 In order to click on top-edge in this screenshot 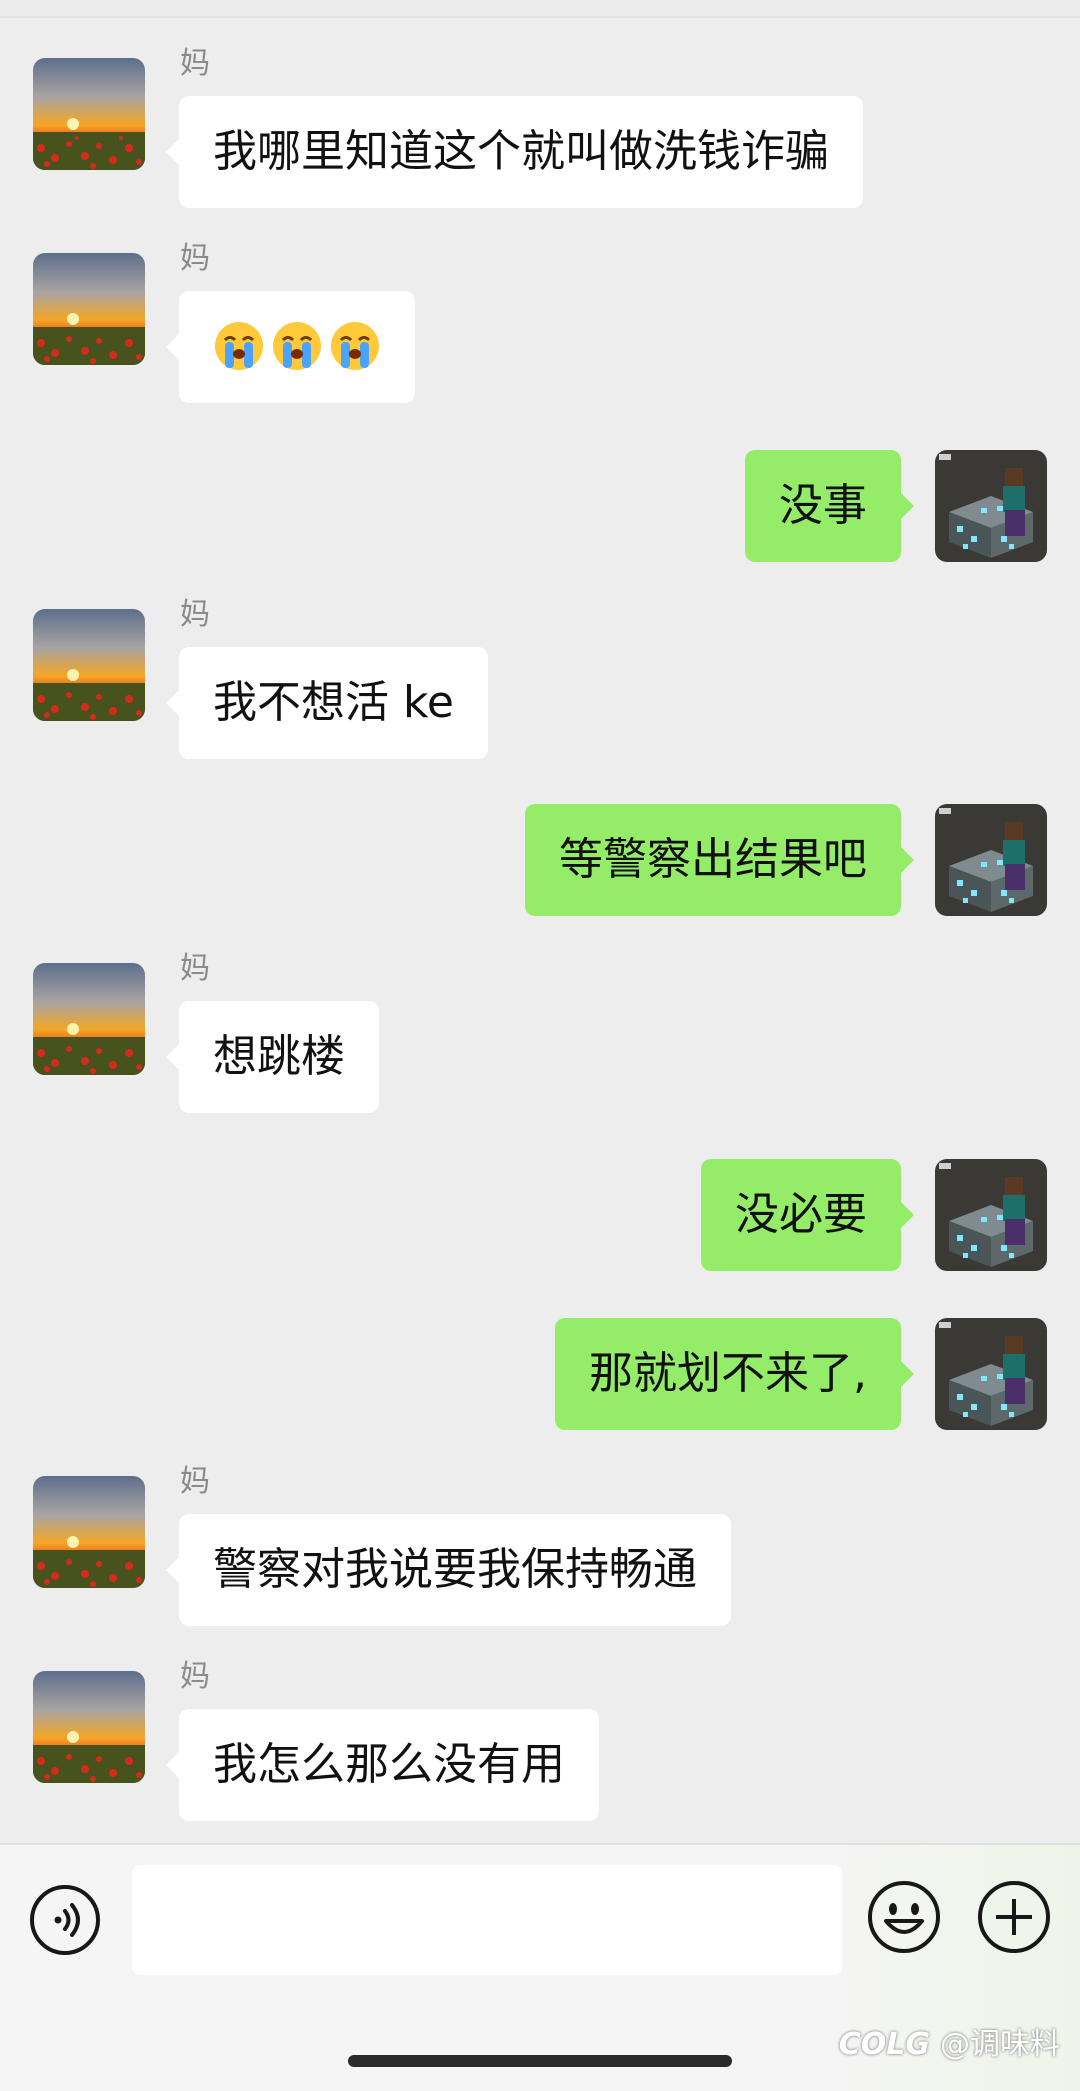, I will do `click(540, 9)`.